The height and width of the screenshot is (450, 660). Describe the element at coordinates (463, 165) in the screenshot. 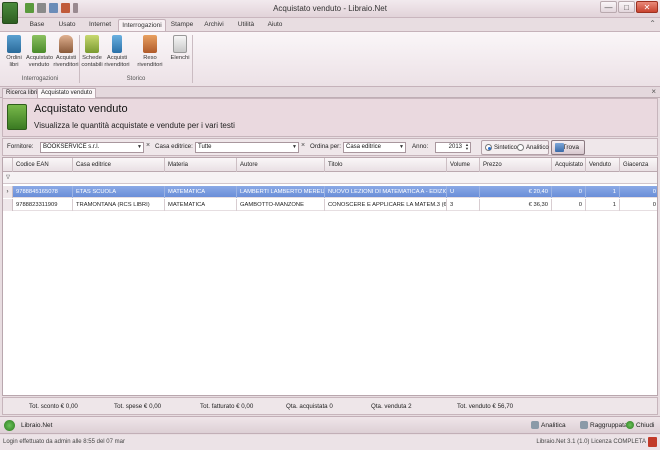

I see `column-header-volume: Volume` at that location.